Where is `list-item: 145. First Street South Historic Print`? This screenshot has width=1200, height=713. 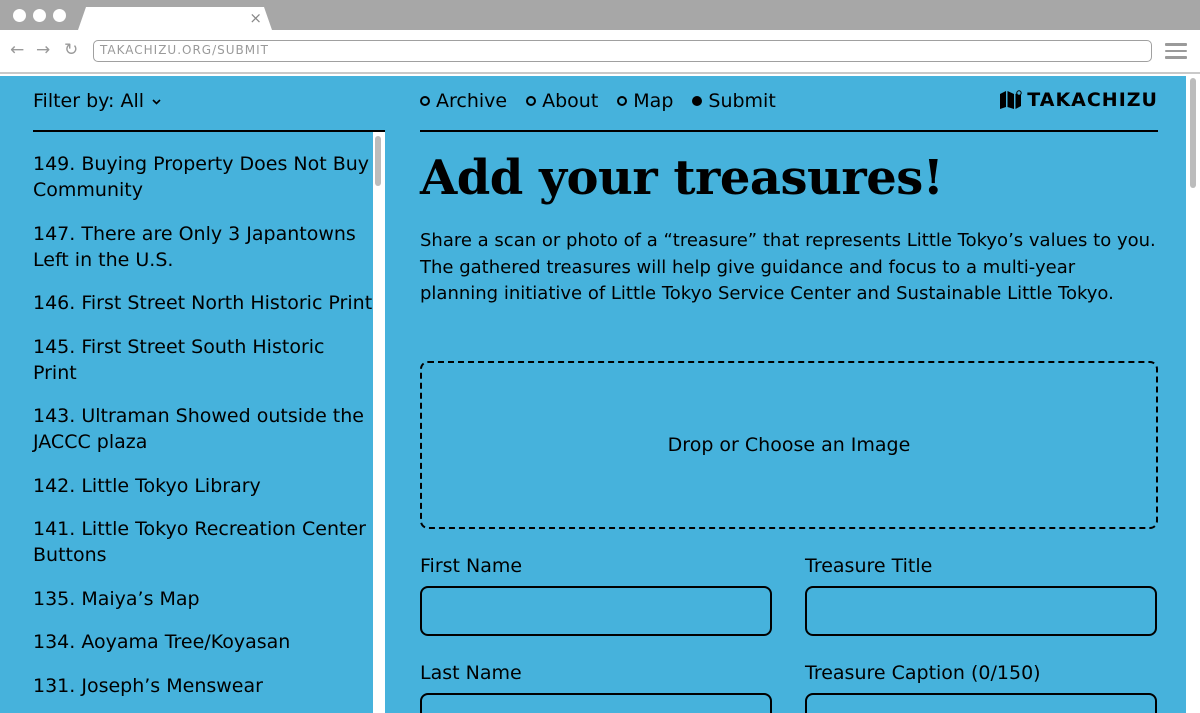 list-item: 145. First Street South Historic Print is located at coordinates (203, 360).